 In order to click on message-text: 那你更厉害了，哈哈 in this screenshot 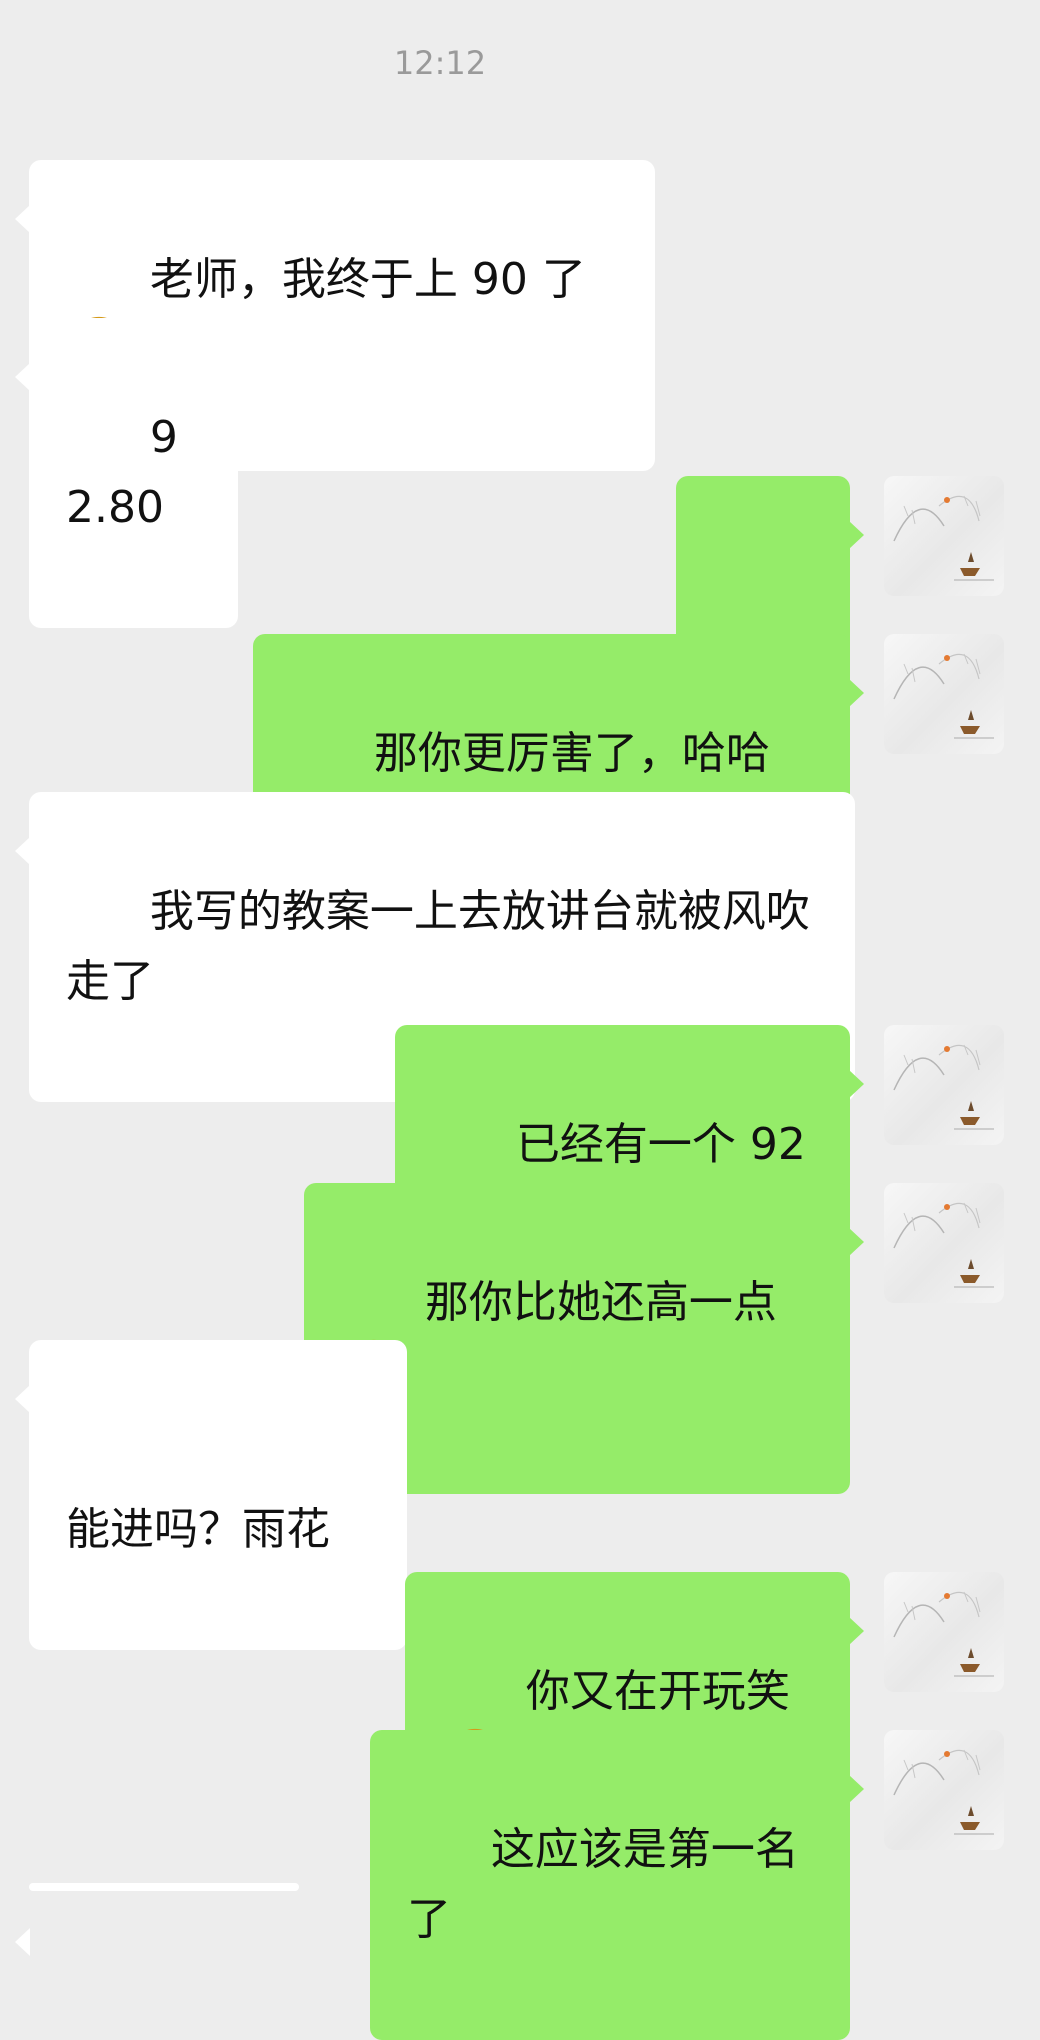, I will do `click(571, 753)`.